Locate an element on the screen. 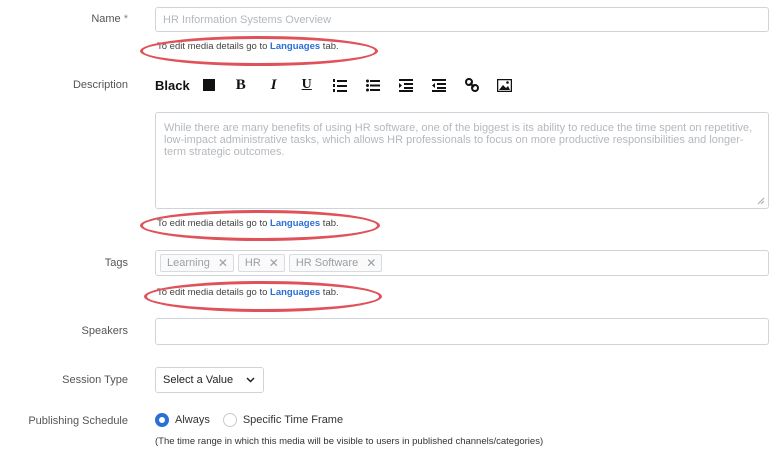 The width and height of the screenshot is (771, 462). tag-label: HR Software is located at coordinates (327, 263).